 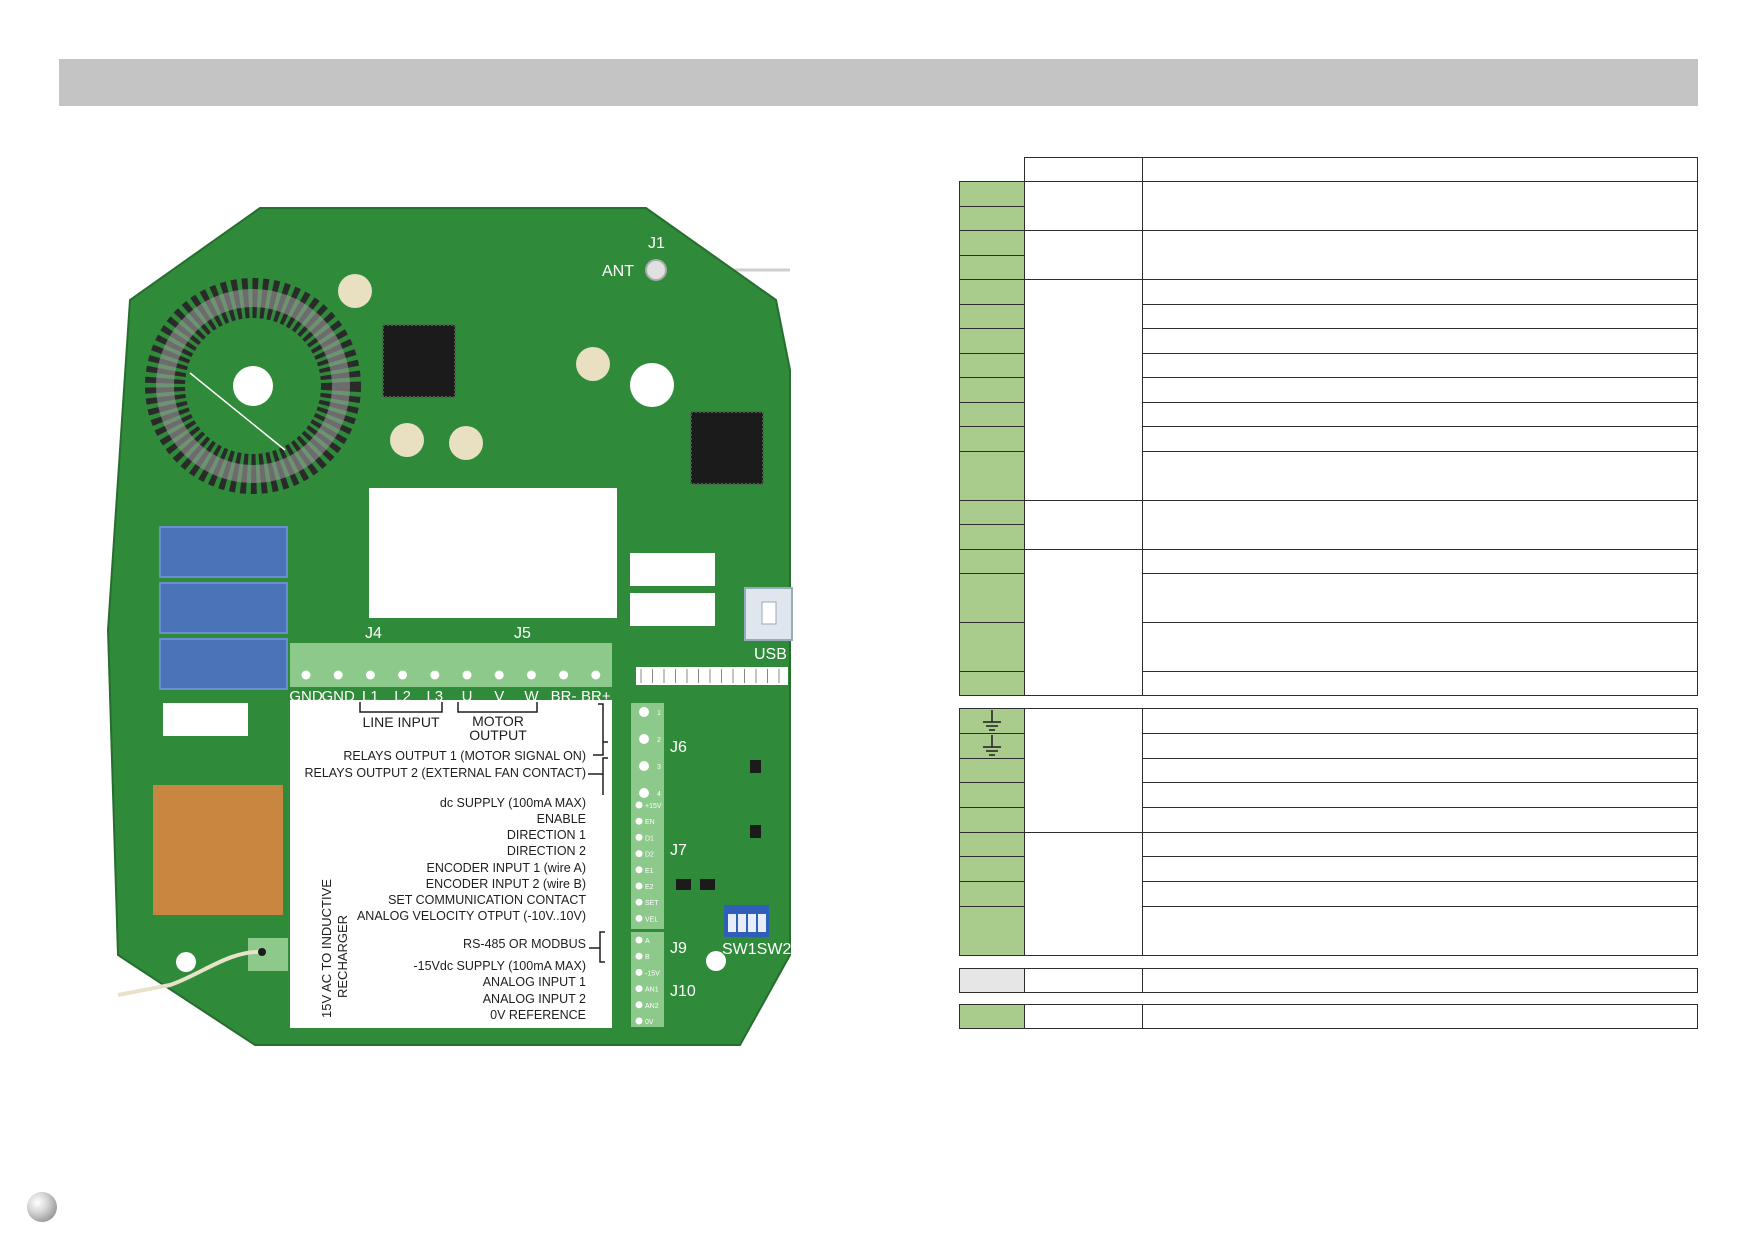 I want to click on j7-label: J7, so click(x=678, y=850).